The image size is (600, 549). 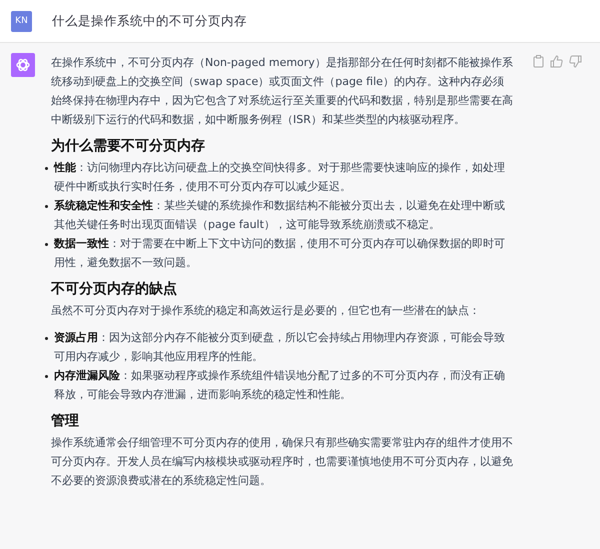 What do you see at coordinates (266, 311) in the screenshot?
I see `paragraph: 虽然不可分页内存对于操作系统的稳定和高效运行是必要的，但它也有一些潜在的缺点：` at bounding box center [266, 311].